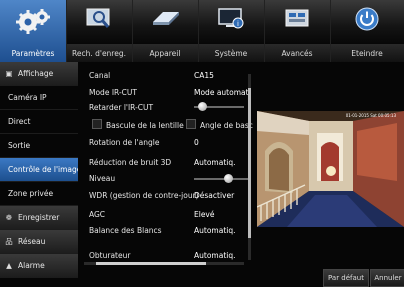 The height and width of the screenshot is (287, 404). Describe the element at coordinates (33, 22) in the screenshot. I see `gears-icon` at that location.